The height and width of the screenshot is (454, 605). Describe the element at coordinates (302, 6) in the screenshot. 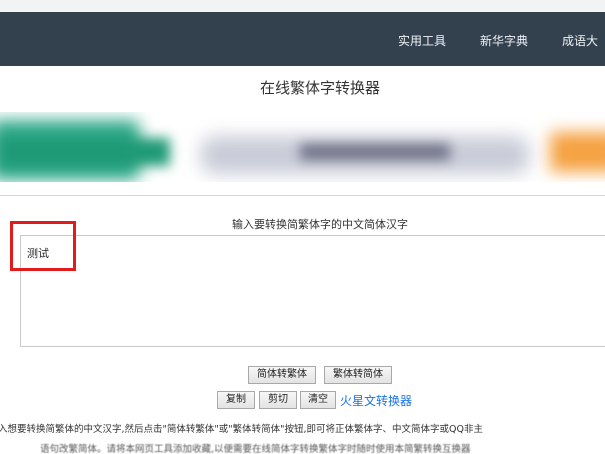

I see `browser-top-strip` at that location.